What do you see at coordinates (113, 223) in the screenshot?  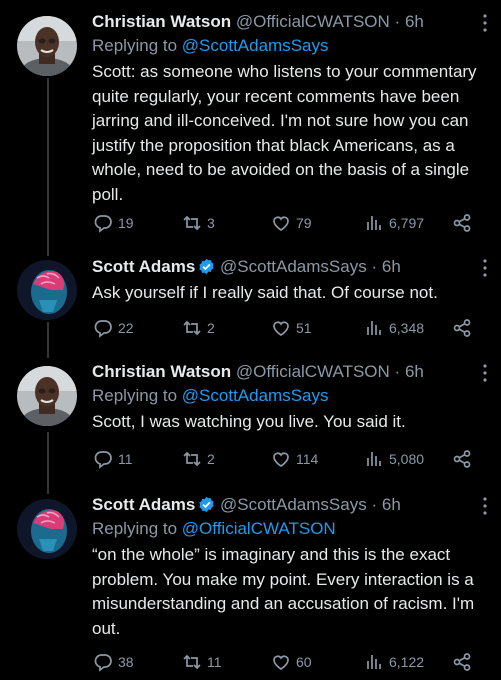 I see `reply-button: 19` at bounding box center [113, 223].